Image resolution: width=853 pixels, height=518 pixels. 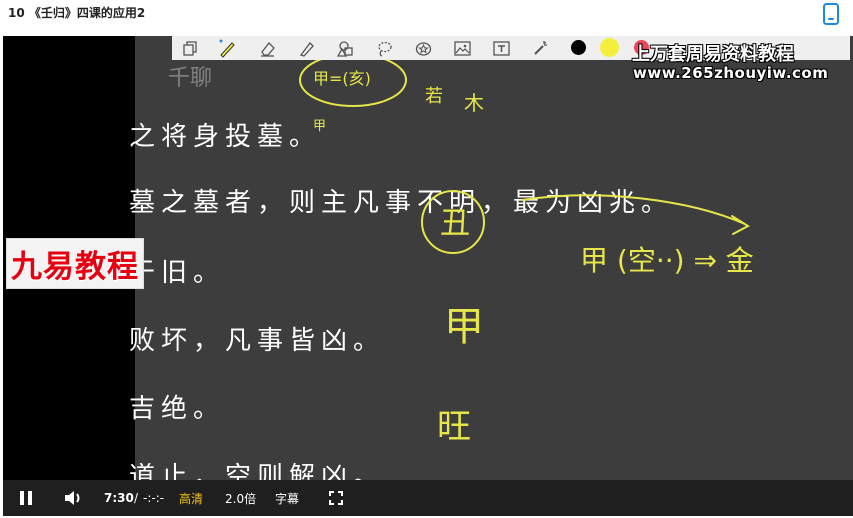 What do you see at coordinates (191, 498) in the screenshot?
I see `quality-button: 高清` at bounding box center [191, 498].